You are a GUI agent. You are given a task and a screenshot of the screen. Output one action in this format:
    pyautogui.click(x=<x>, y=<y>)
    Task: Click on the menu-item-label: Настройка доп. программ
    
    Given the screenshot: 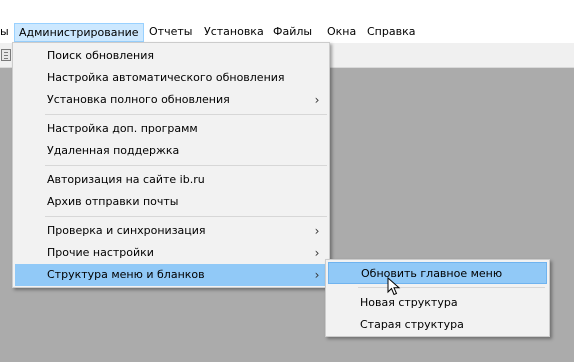 What is the action you would take?
    pyautogui.click(x=122, y=128)
    